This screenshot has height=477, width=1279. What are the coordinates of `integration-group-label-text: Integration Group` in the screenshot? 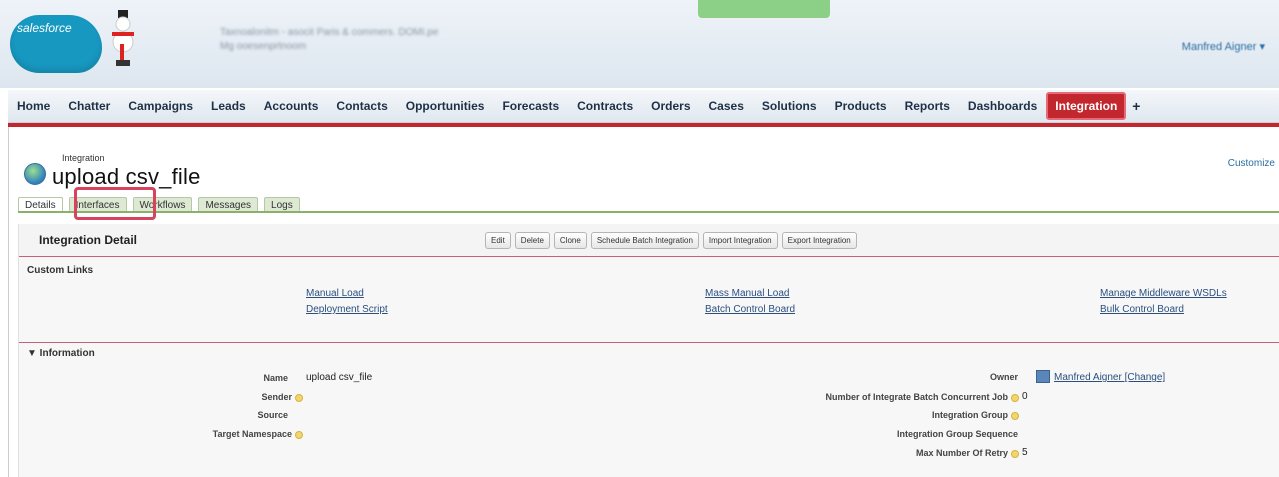 It's located at (970, 415).